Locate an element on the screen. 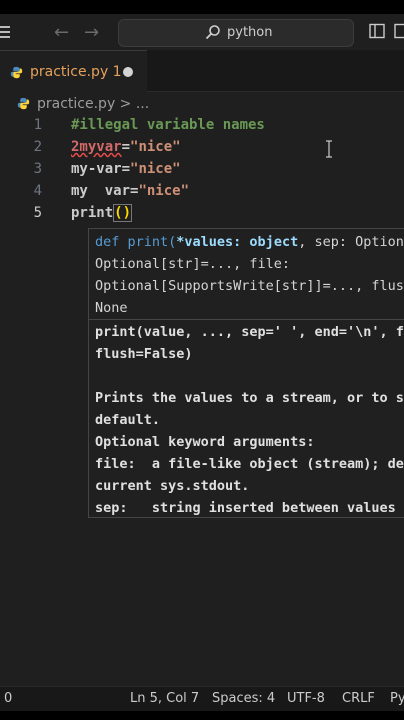  code-content: 2myvar="nice" is located at coordinates (126, 147).